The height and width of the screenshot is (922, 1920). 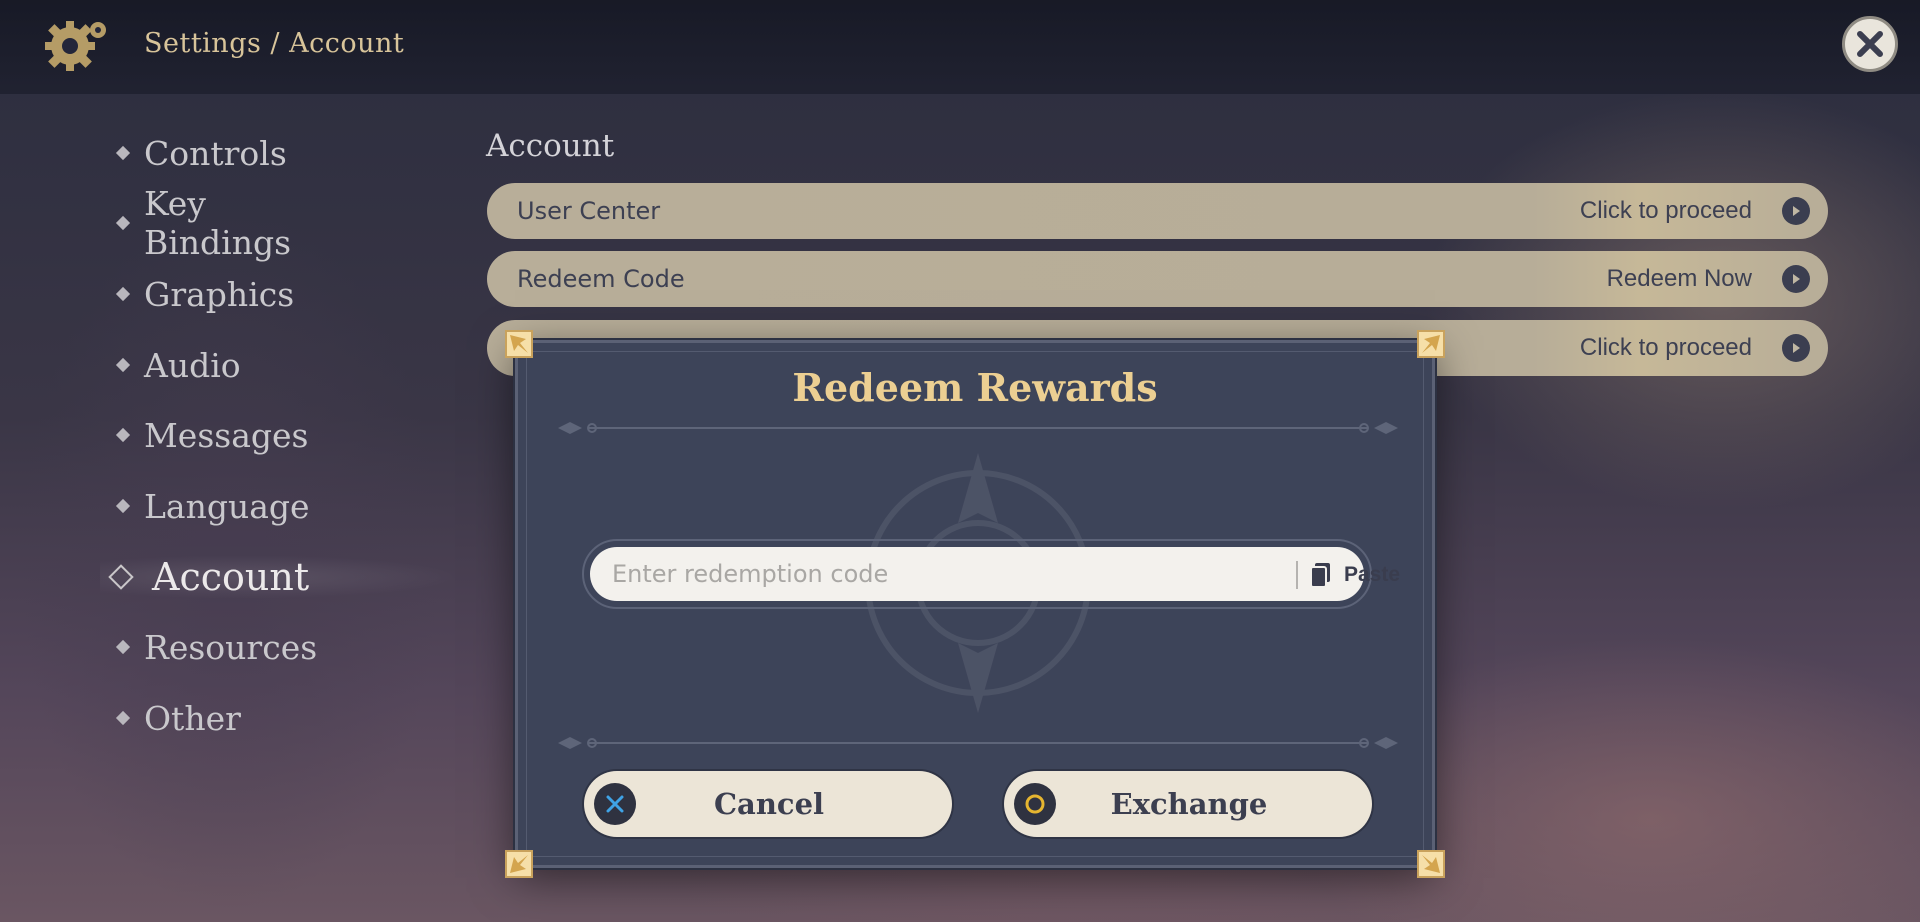 I want to click on row-action-label: Redeem Now, so click(x=1679, y=278).